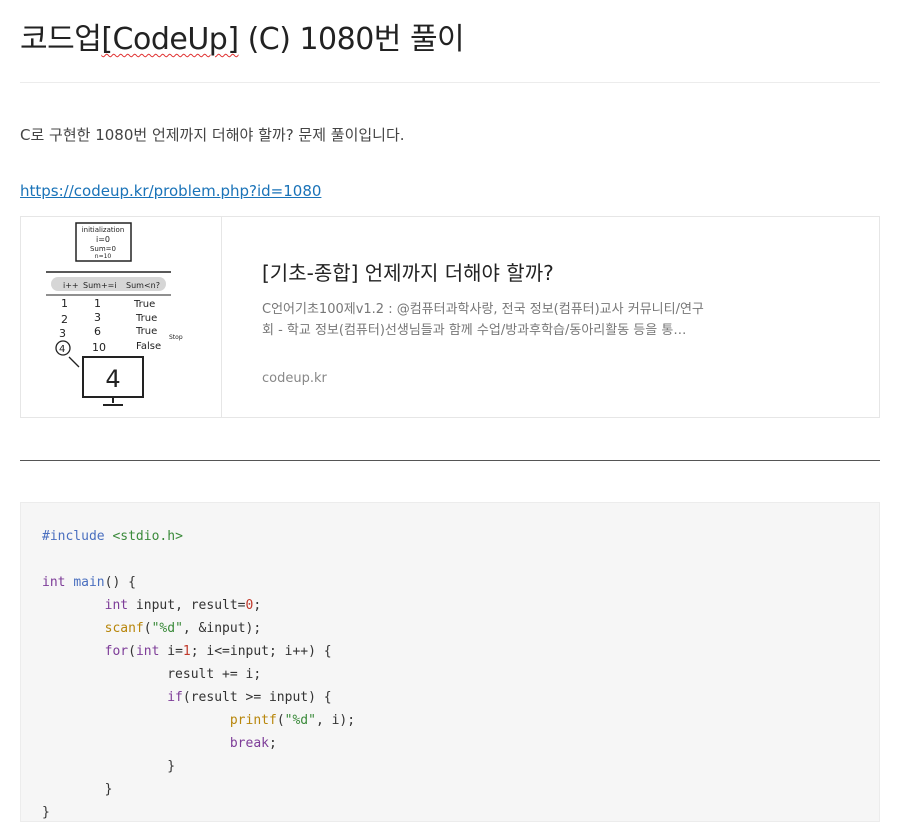 The width and height of the screenshot is (897, 824). I want to click on code-token: () {, so click(120, 582).